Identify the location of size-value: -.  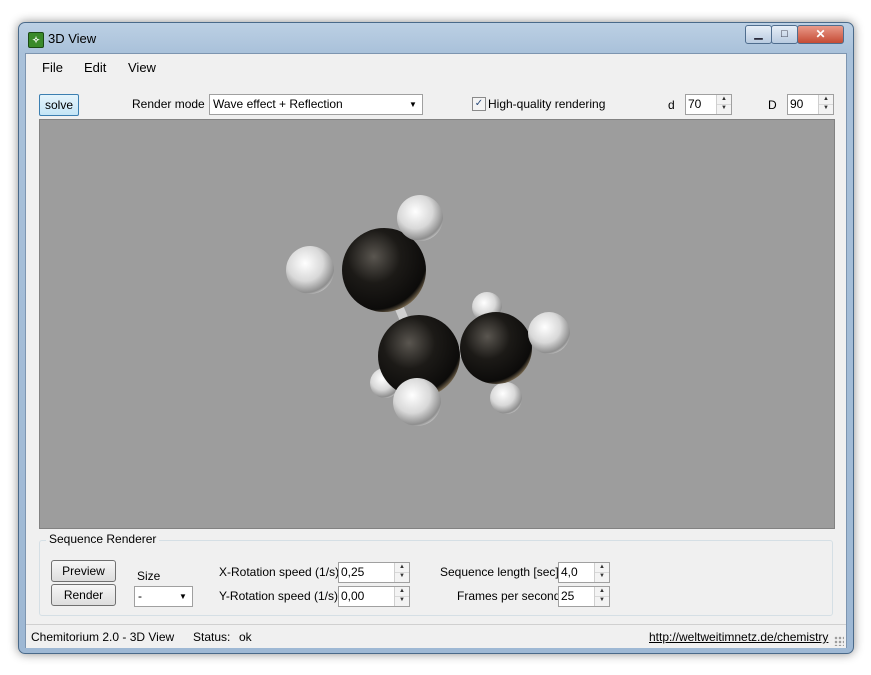
(140, 596).